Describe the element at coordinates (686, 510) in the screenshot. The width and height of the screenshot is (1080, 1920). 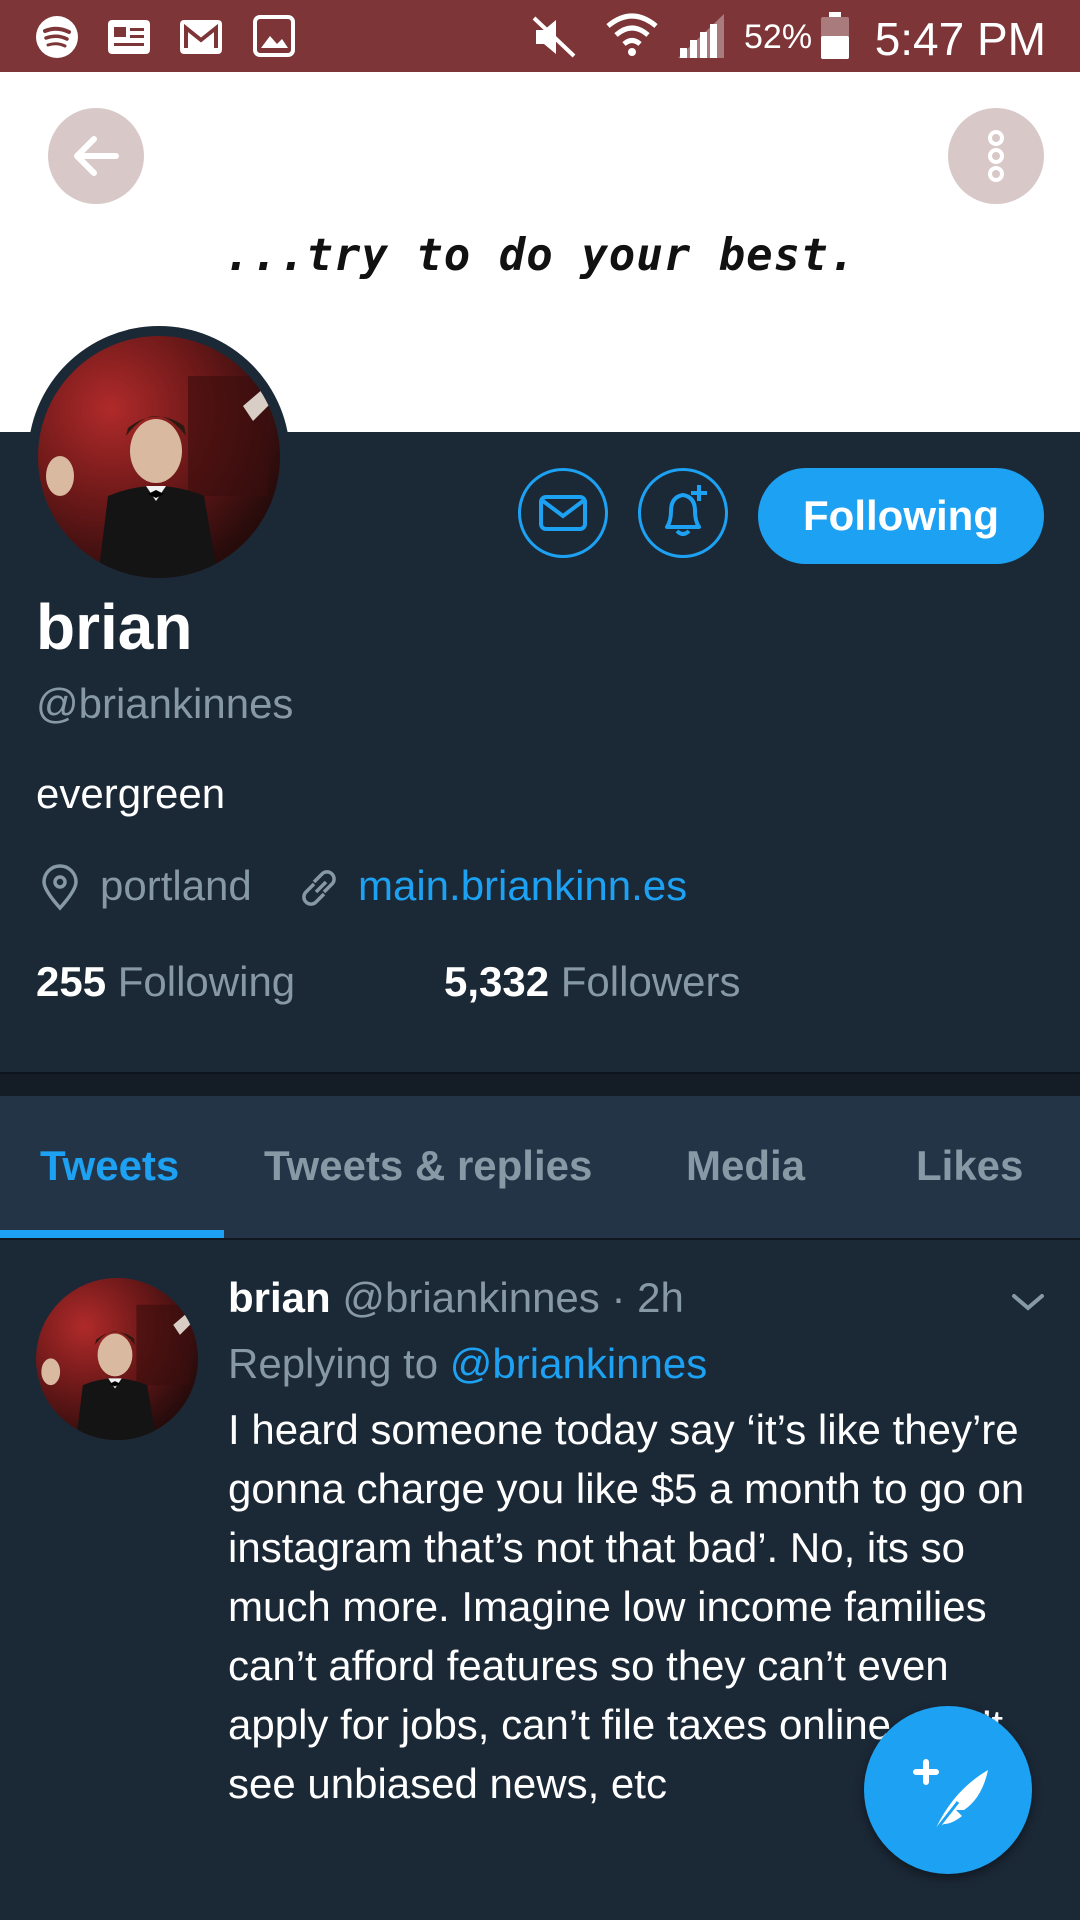
I see `bell-plus-icon` at that location.